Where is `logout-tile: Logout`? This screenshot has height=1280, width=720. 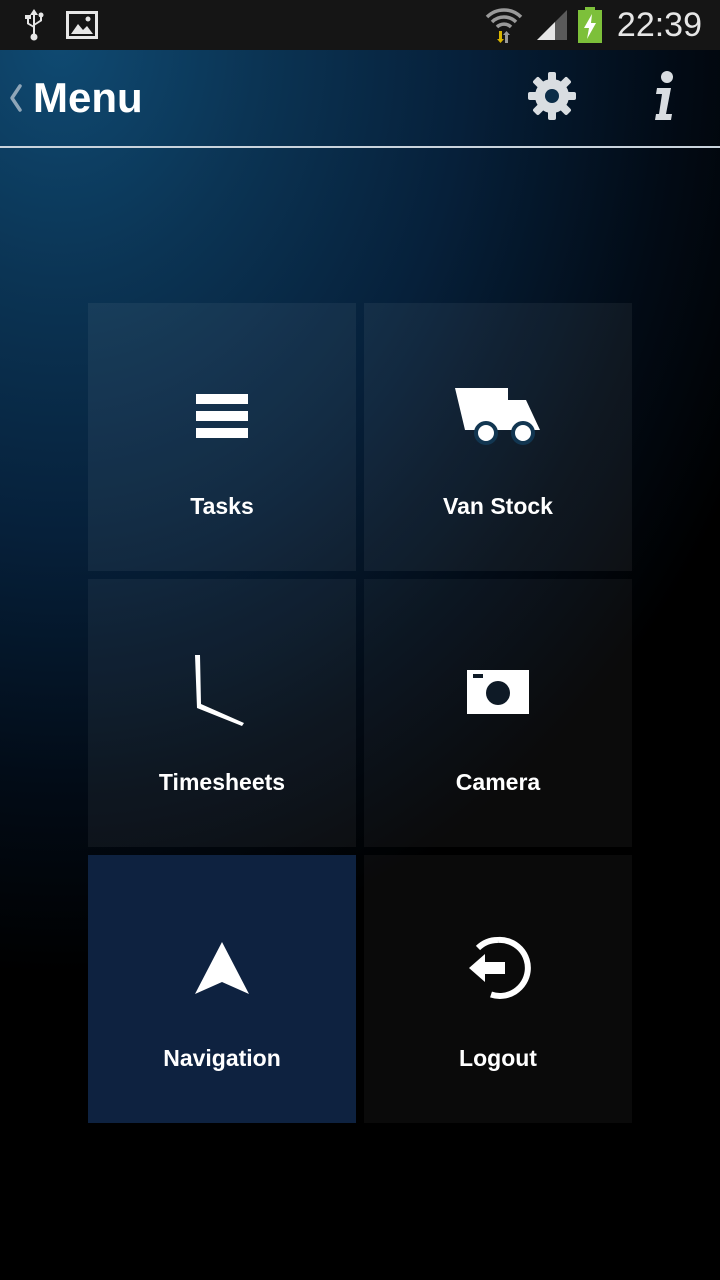 logout-tile: Logout is located at coordinates (498, 989).